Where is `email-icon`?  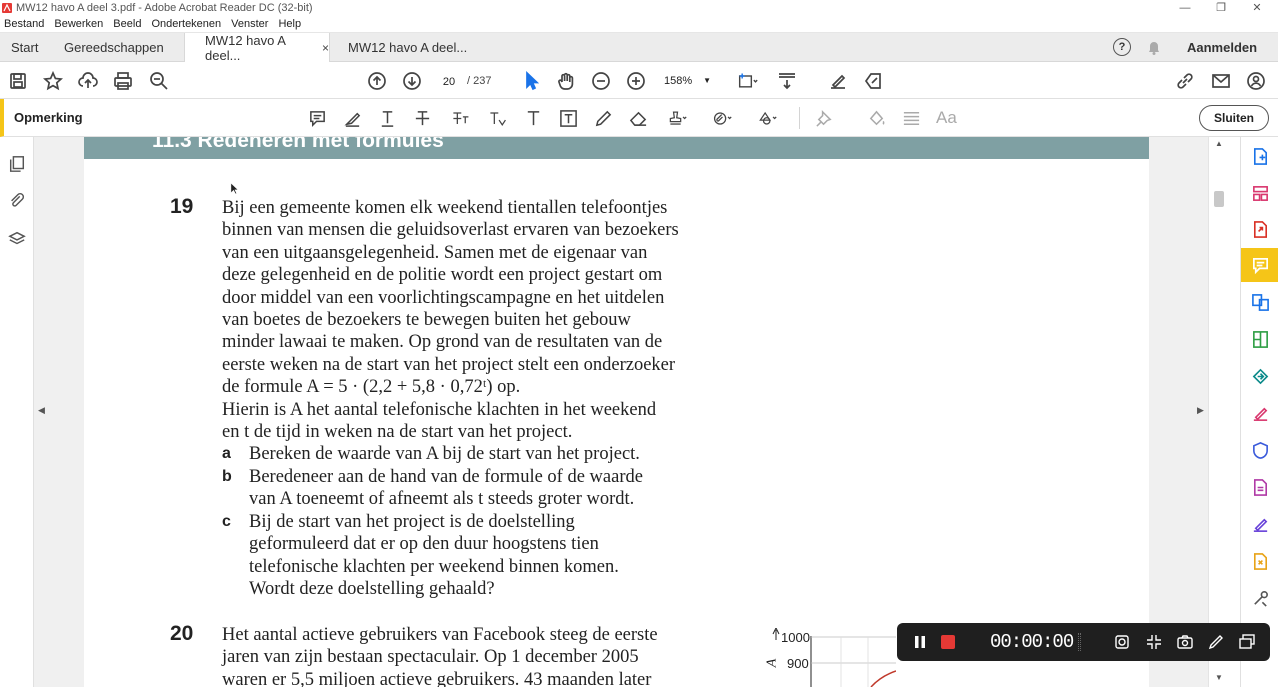
email-icon is located at coordinates (1221, 81).